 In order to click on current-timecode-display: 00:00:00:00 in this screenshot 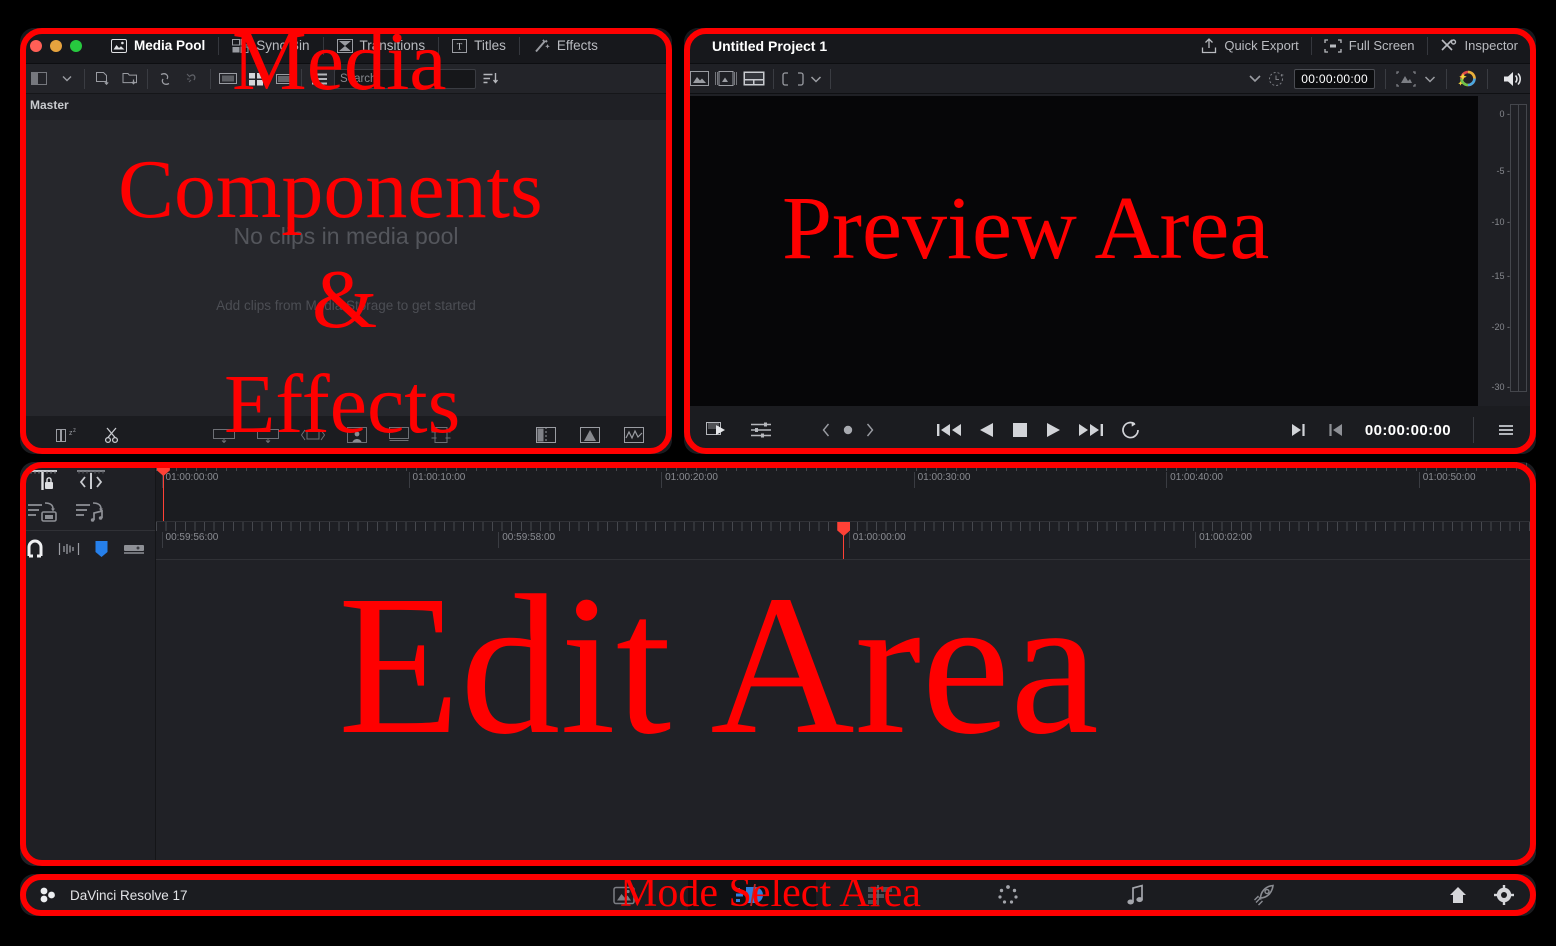, I will do `click(1408, 430)`.